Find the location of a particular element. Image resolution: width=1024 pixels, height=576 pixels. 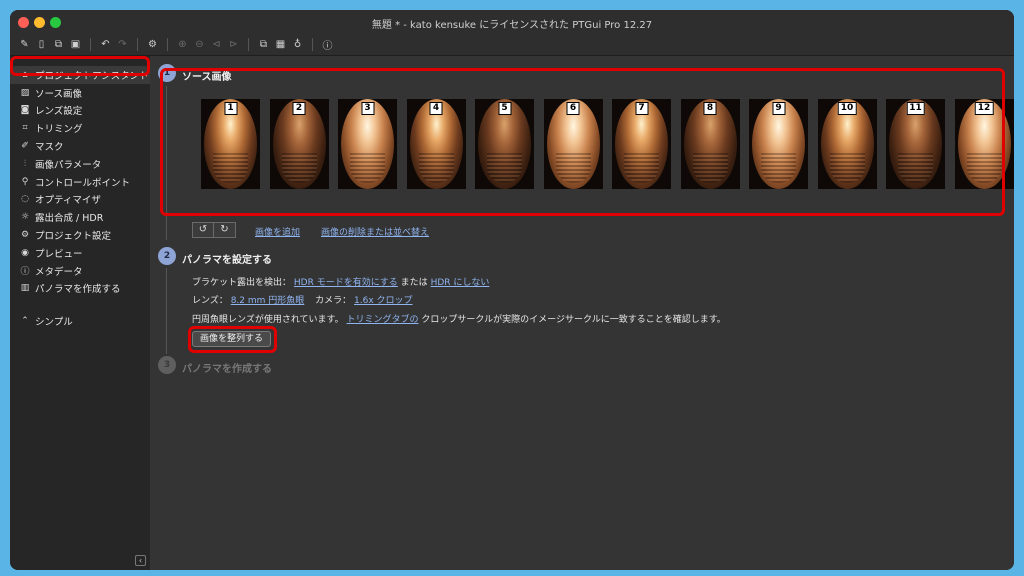

sidebar-item-lens-settings: ◙ レンズ設定 is located at coordinates (80, 111).